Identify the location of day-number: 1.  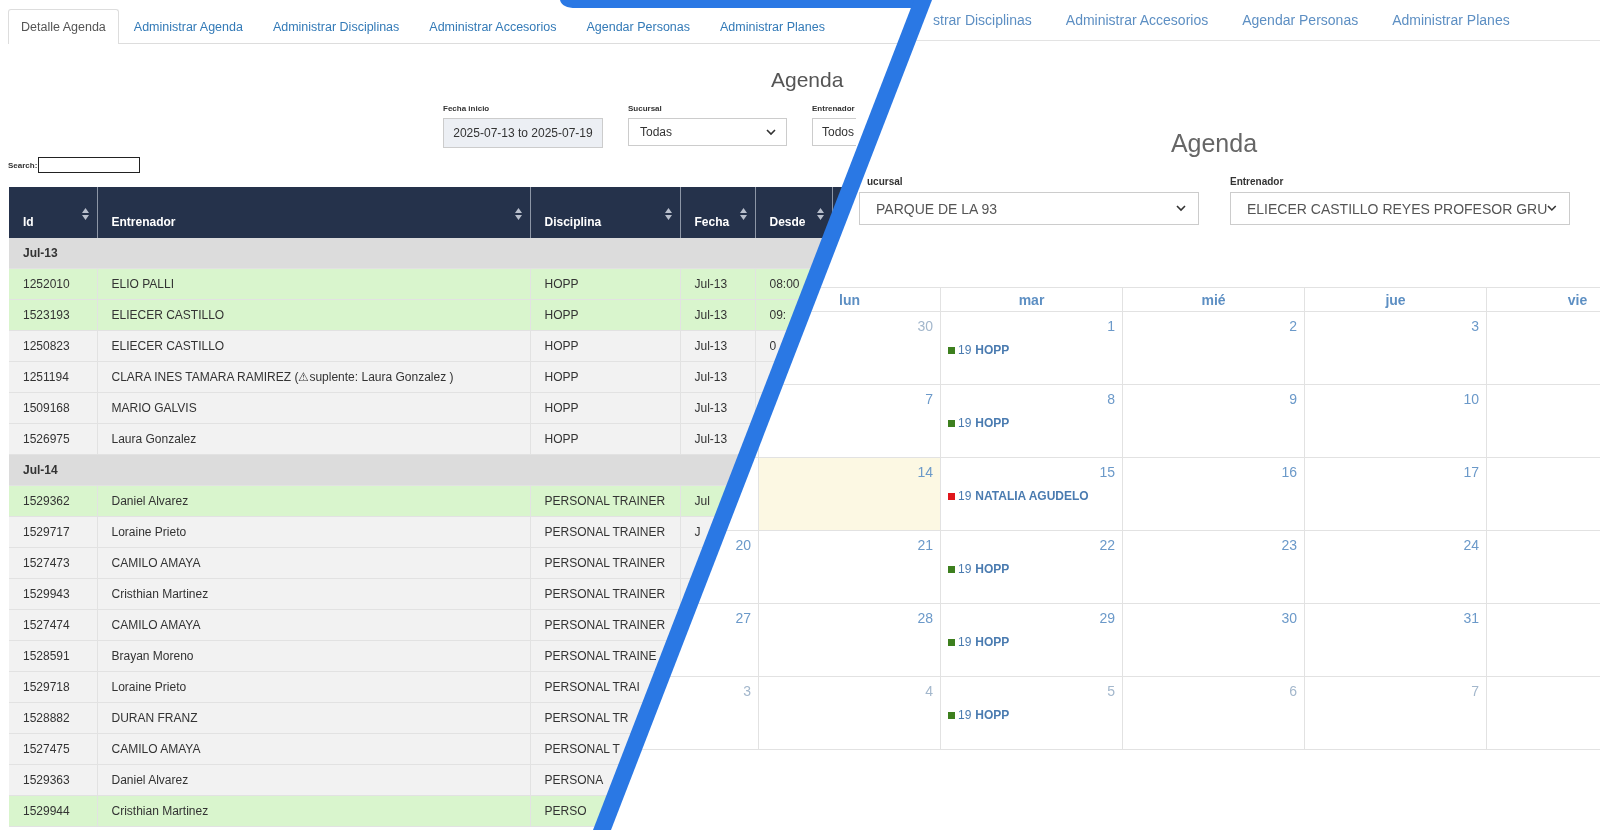
(1111, 326).